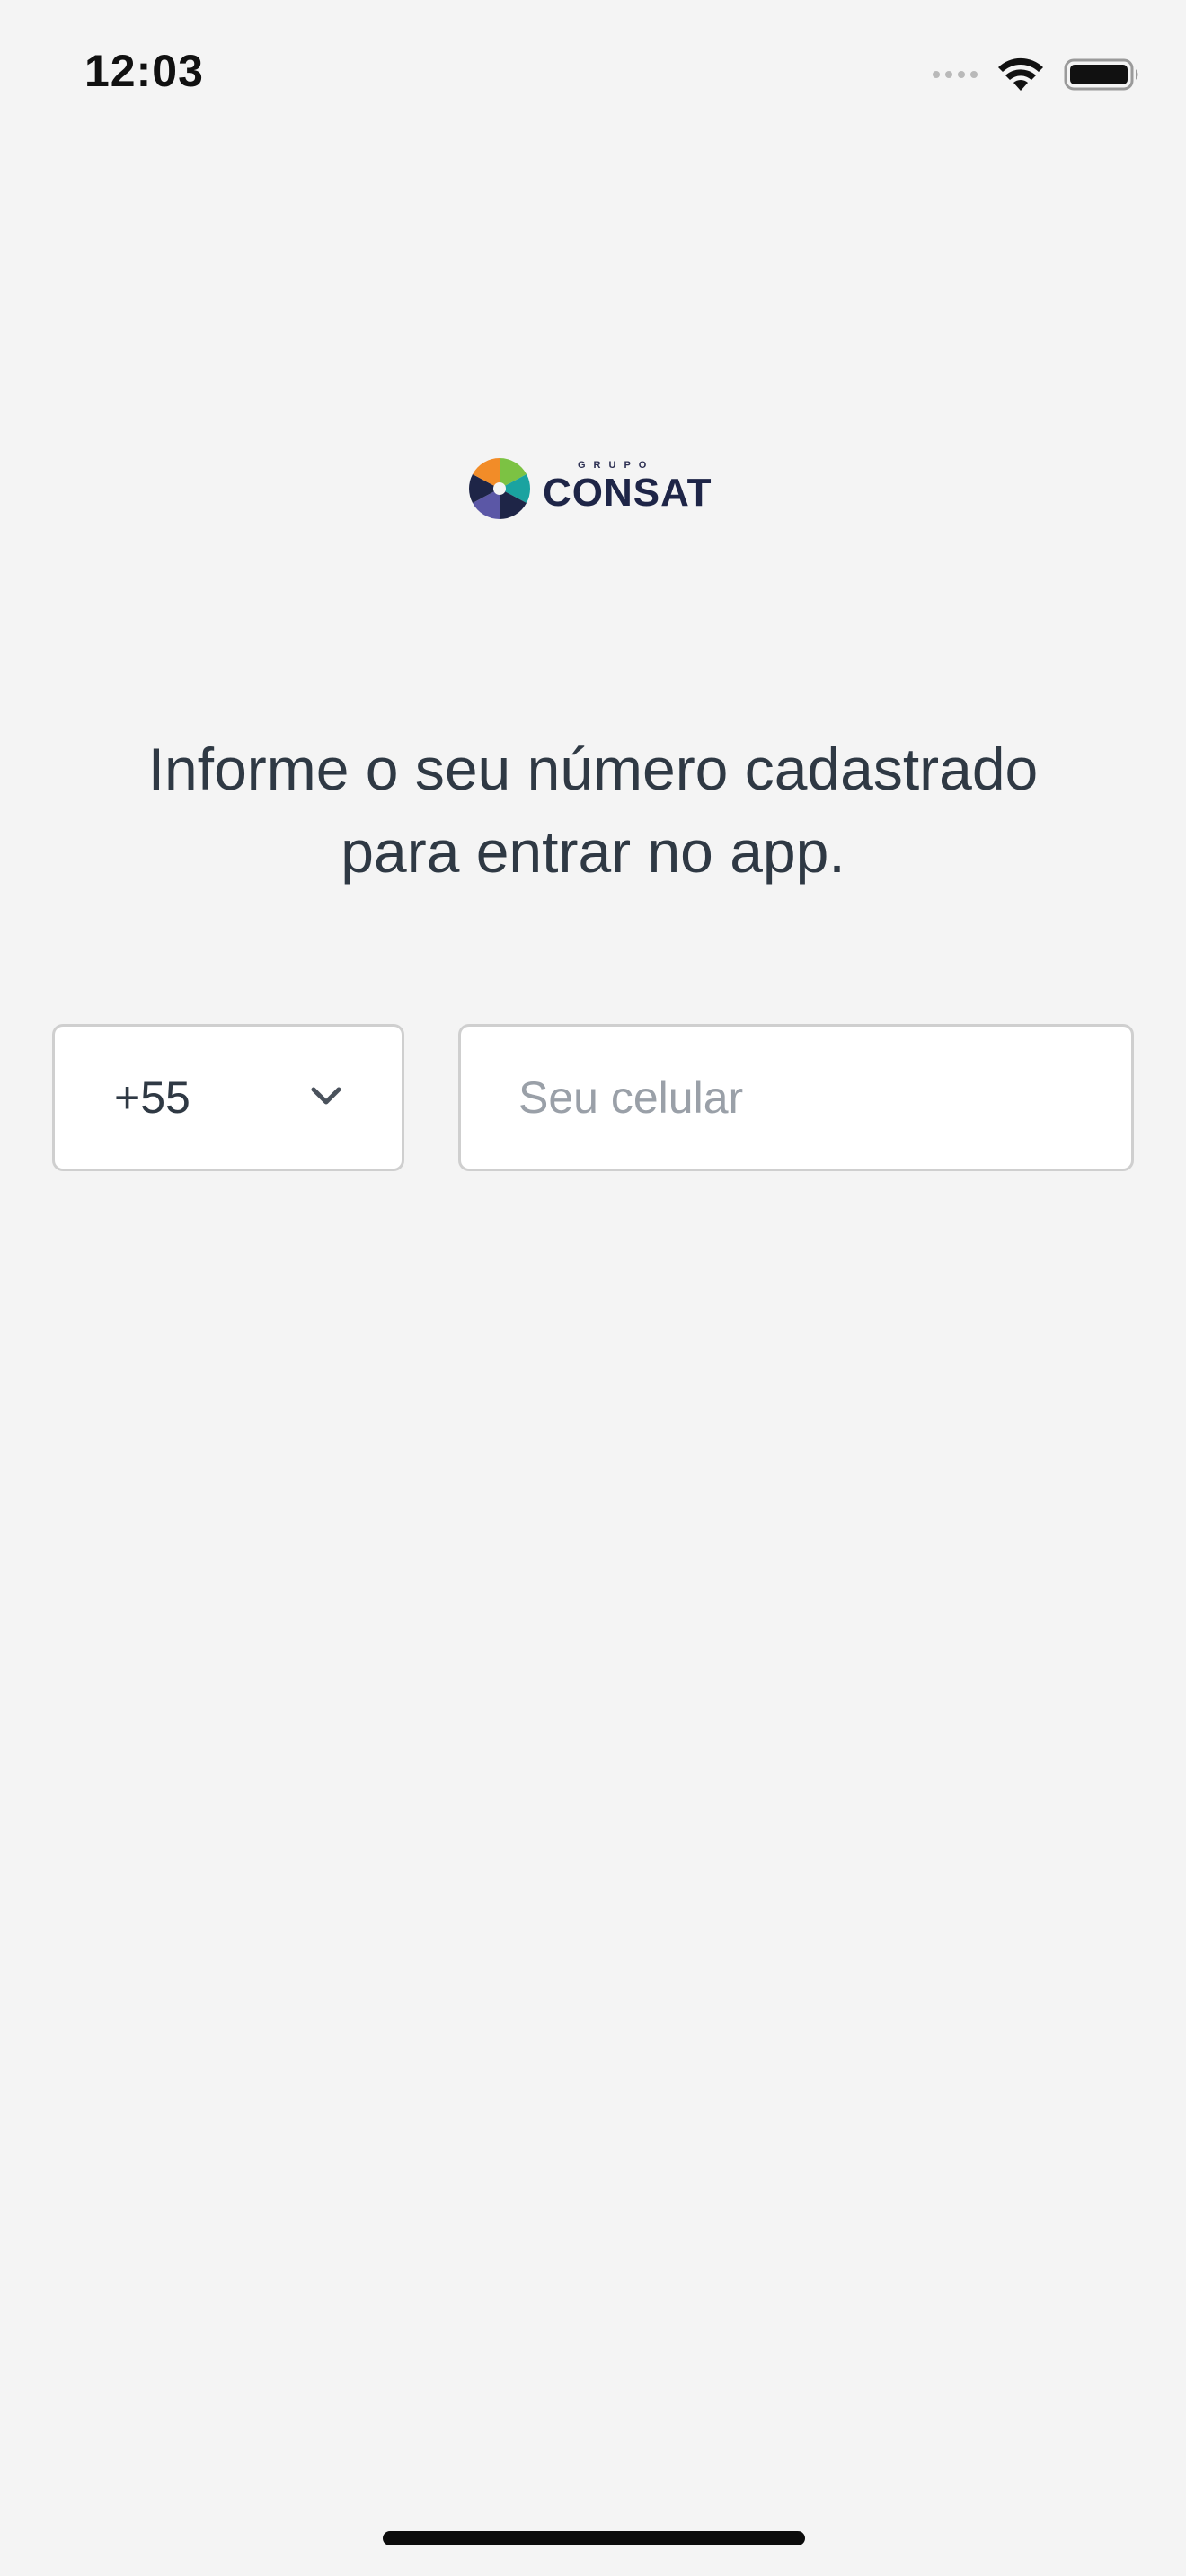 This screenshot has width=1186, height=2576. What do you see at coordinates (1020, 74) in the screenshot?
I see `wifi-icon` at bounding box center [1020, 74].